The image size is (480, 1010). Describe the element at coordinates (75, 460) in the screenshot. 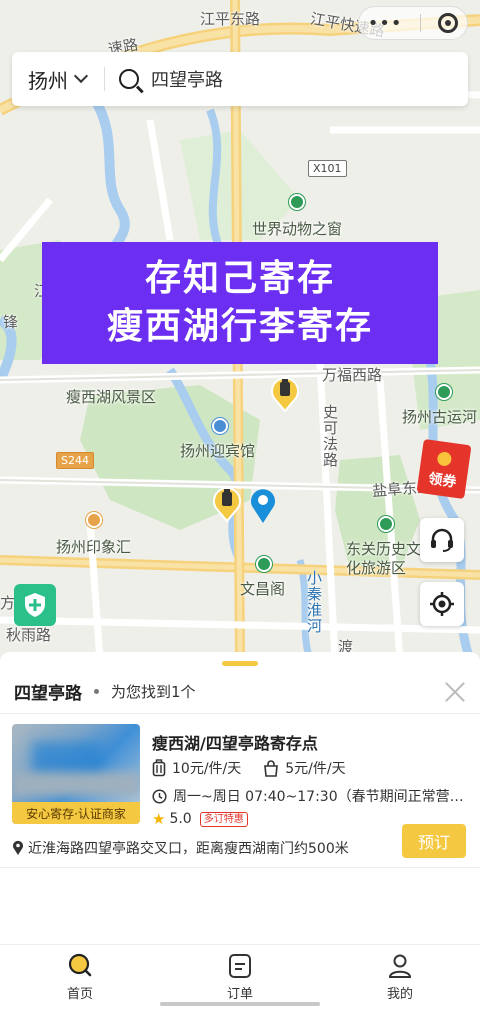

I see `map-badge-s244: S244` at that location.